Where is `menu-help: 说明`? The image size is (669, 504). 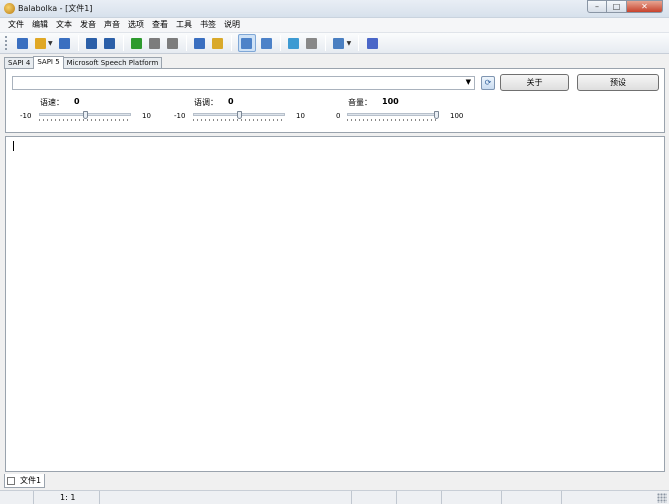
menu-help: 说明 is located at coordinates (232, 25).